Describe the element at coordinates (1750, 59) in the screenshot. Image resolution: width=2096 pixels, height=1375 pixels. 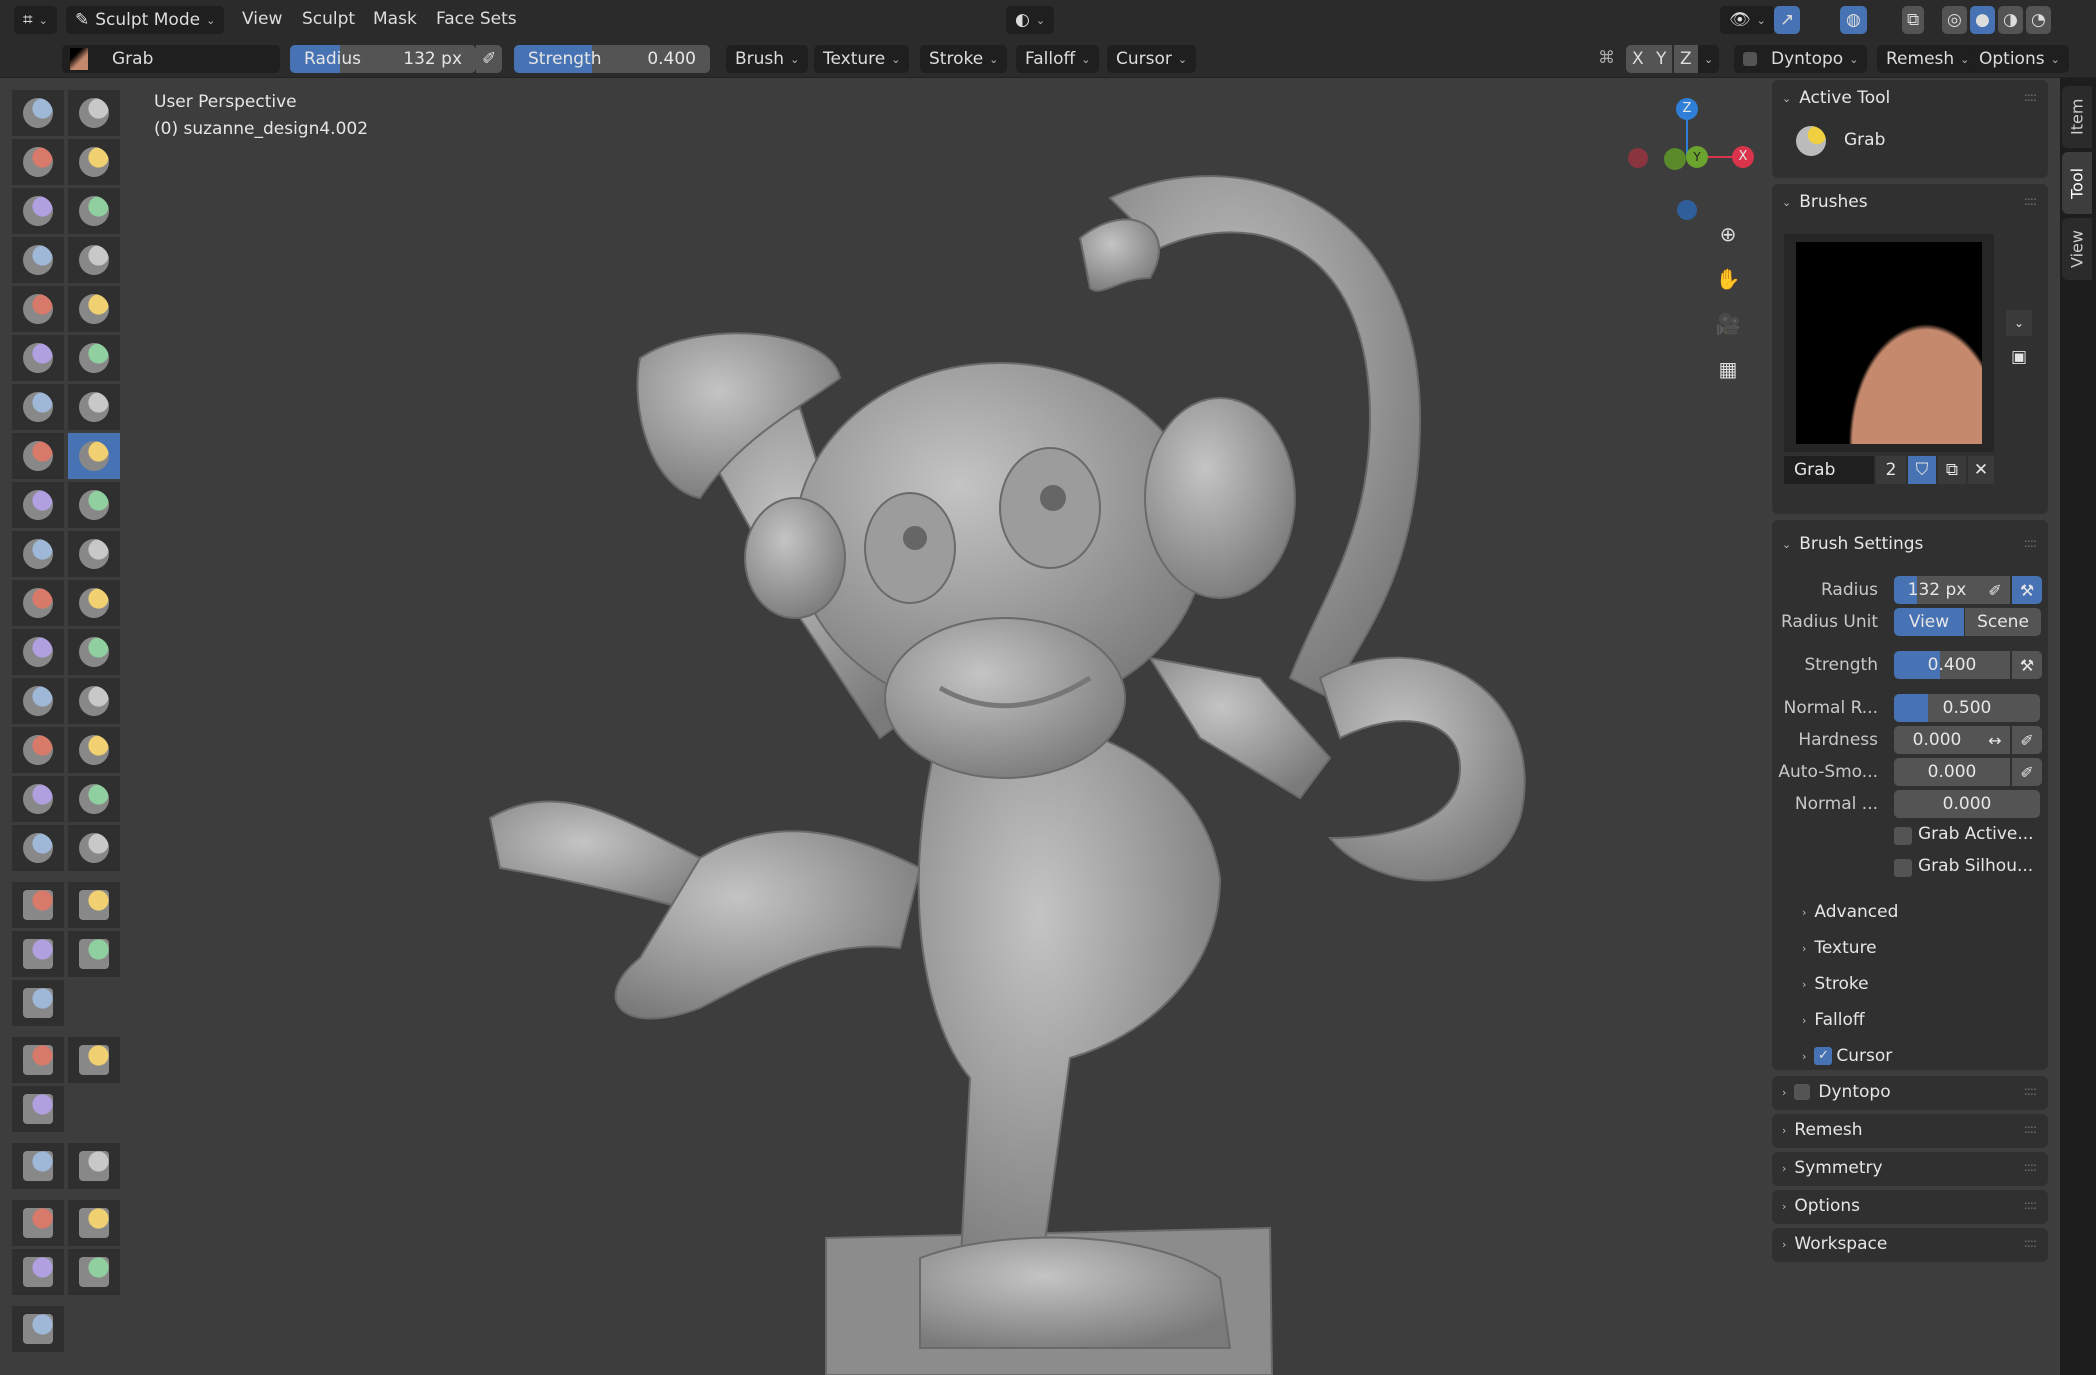
I see `dyntopo-checkbox` at that location.